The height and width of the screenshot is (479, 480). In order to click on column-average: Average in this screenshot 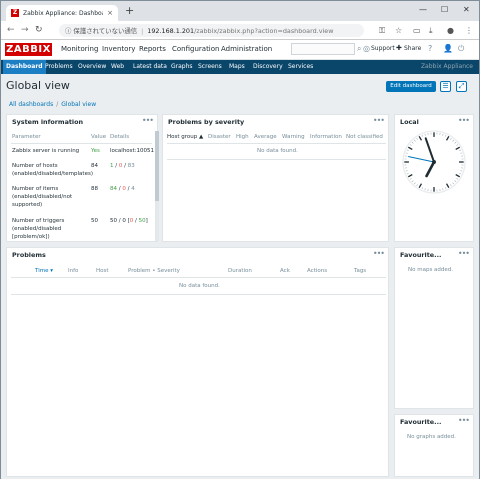, I will do `click(265, 137)`.